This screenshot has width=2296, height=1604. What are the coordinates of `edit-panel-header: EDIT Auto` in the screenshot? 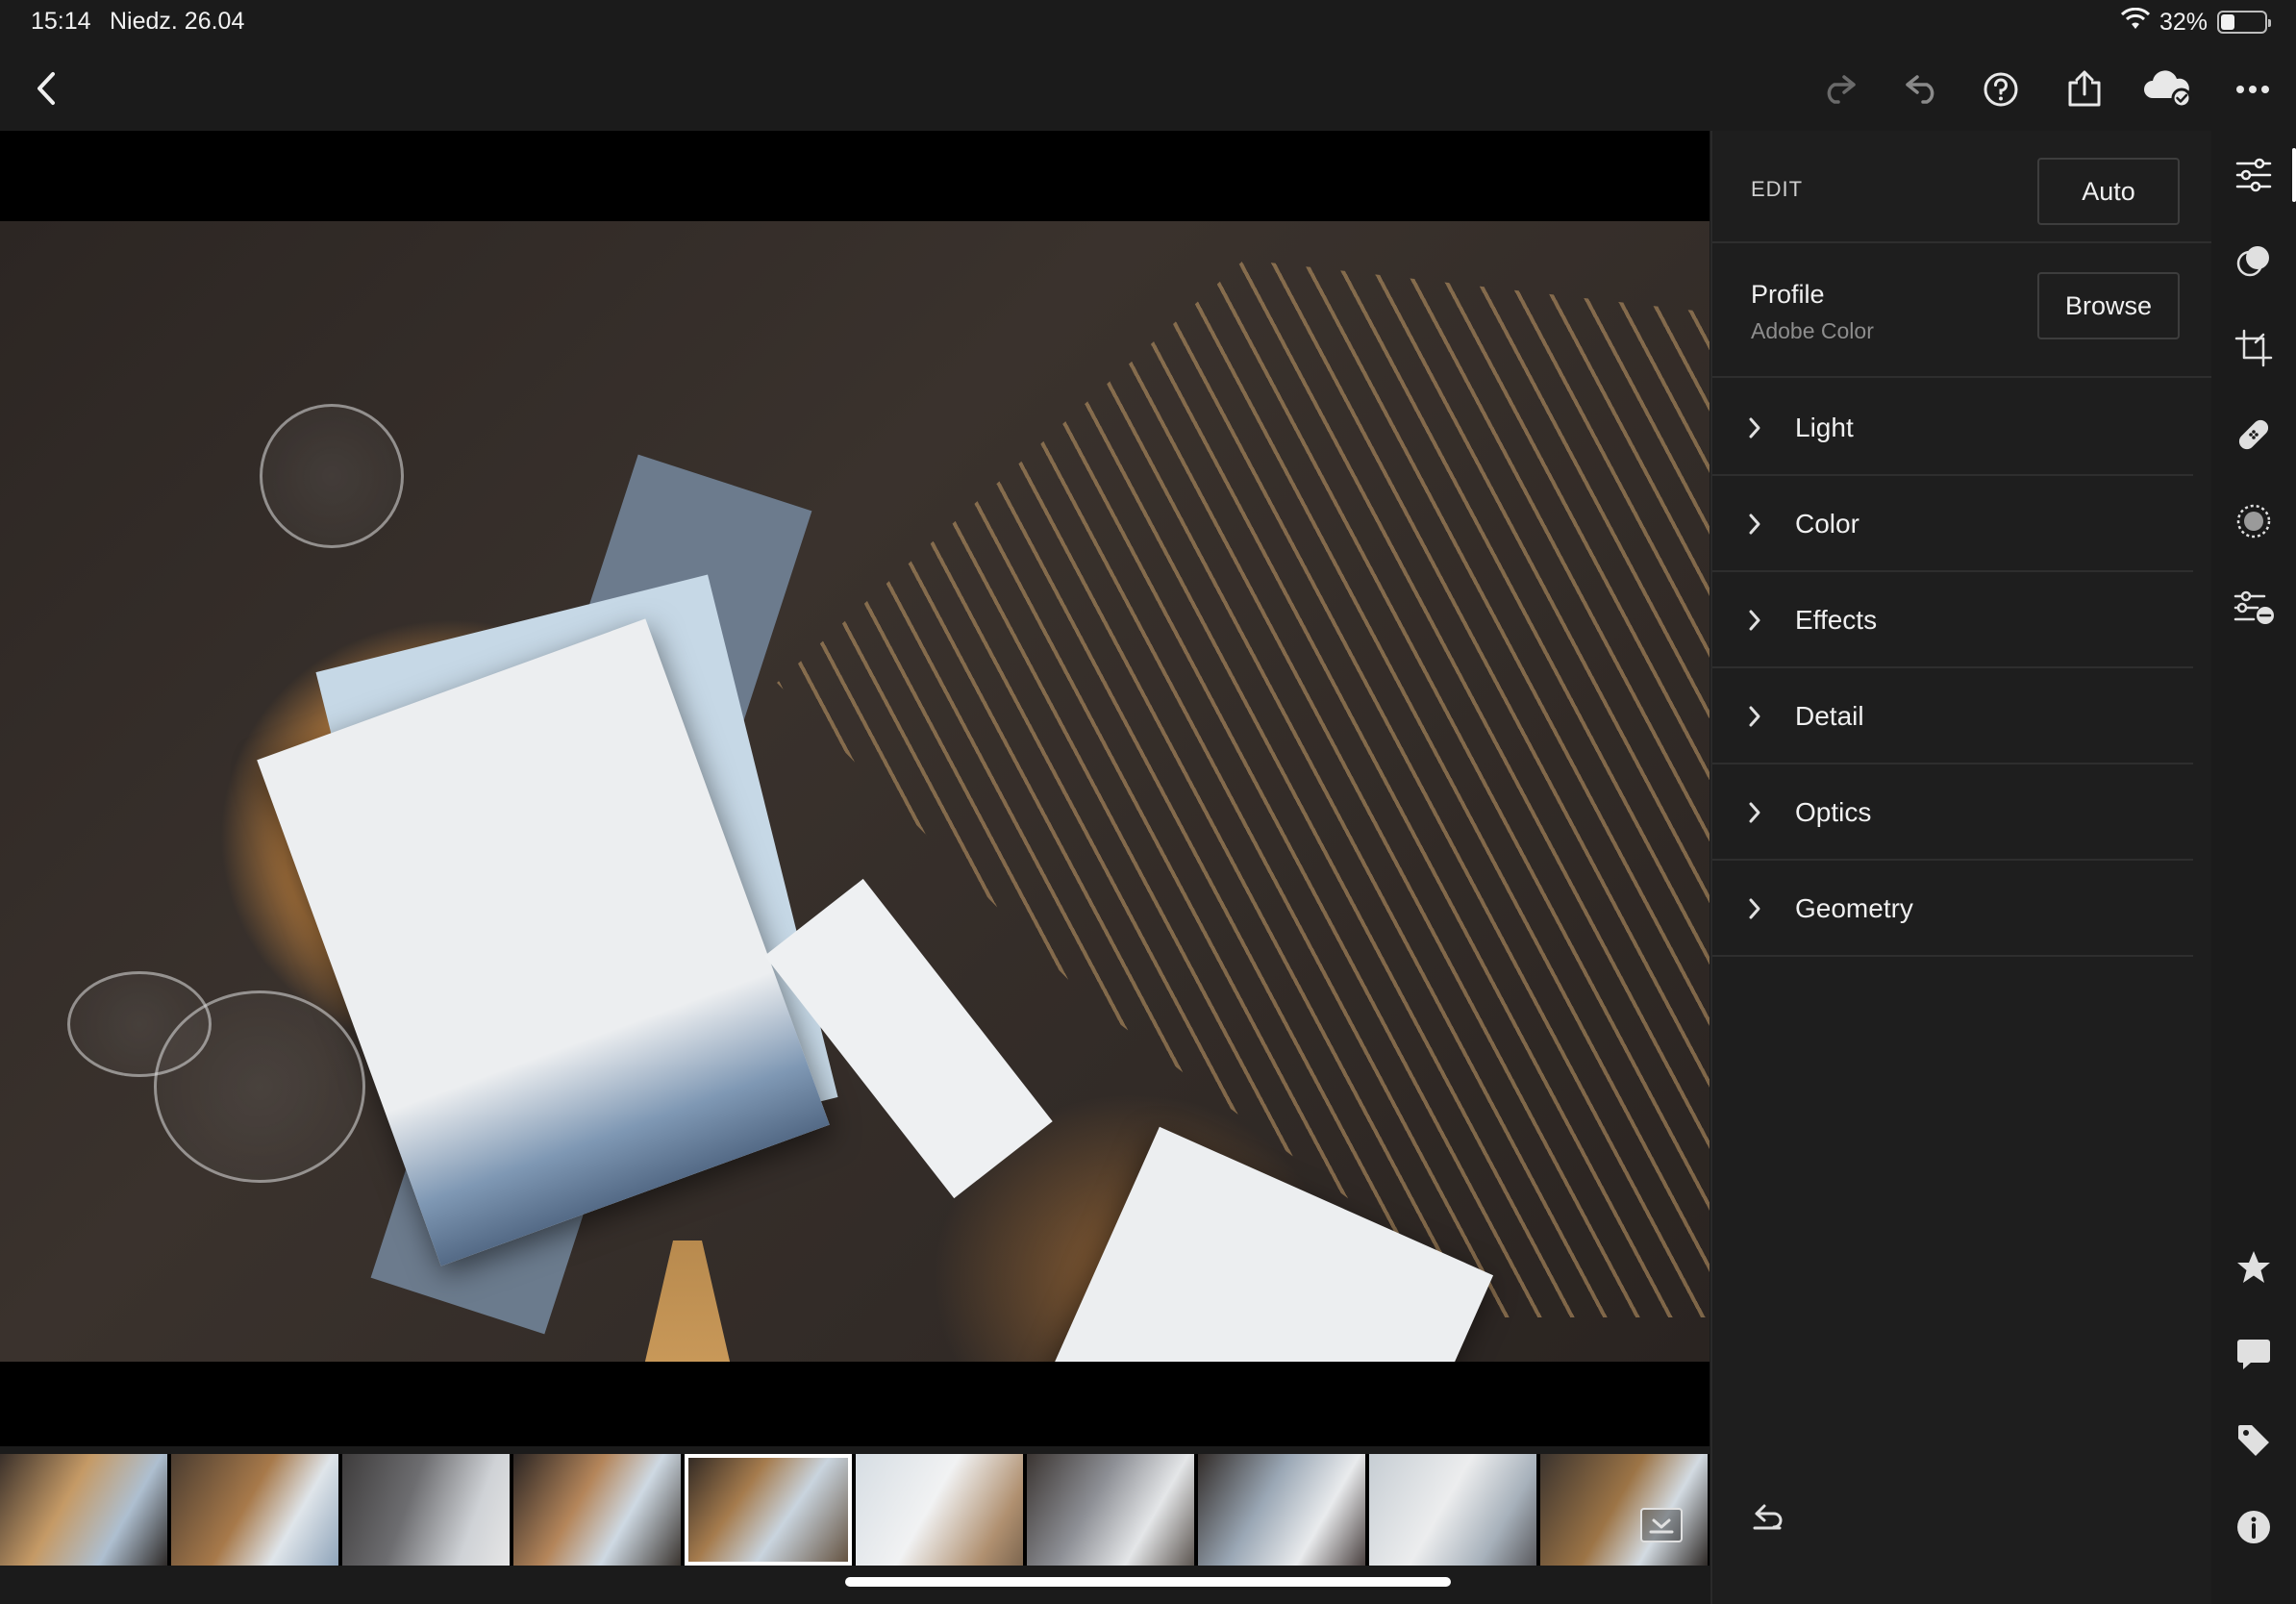 It's located at (1961, 187).